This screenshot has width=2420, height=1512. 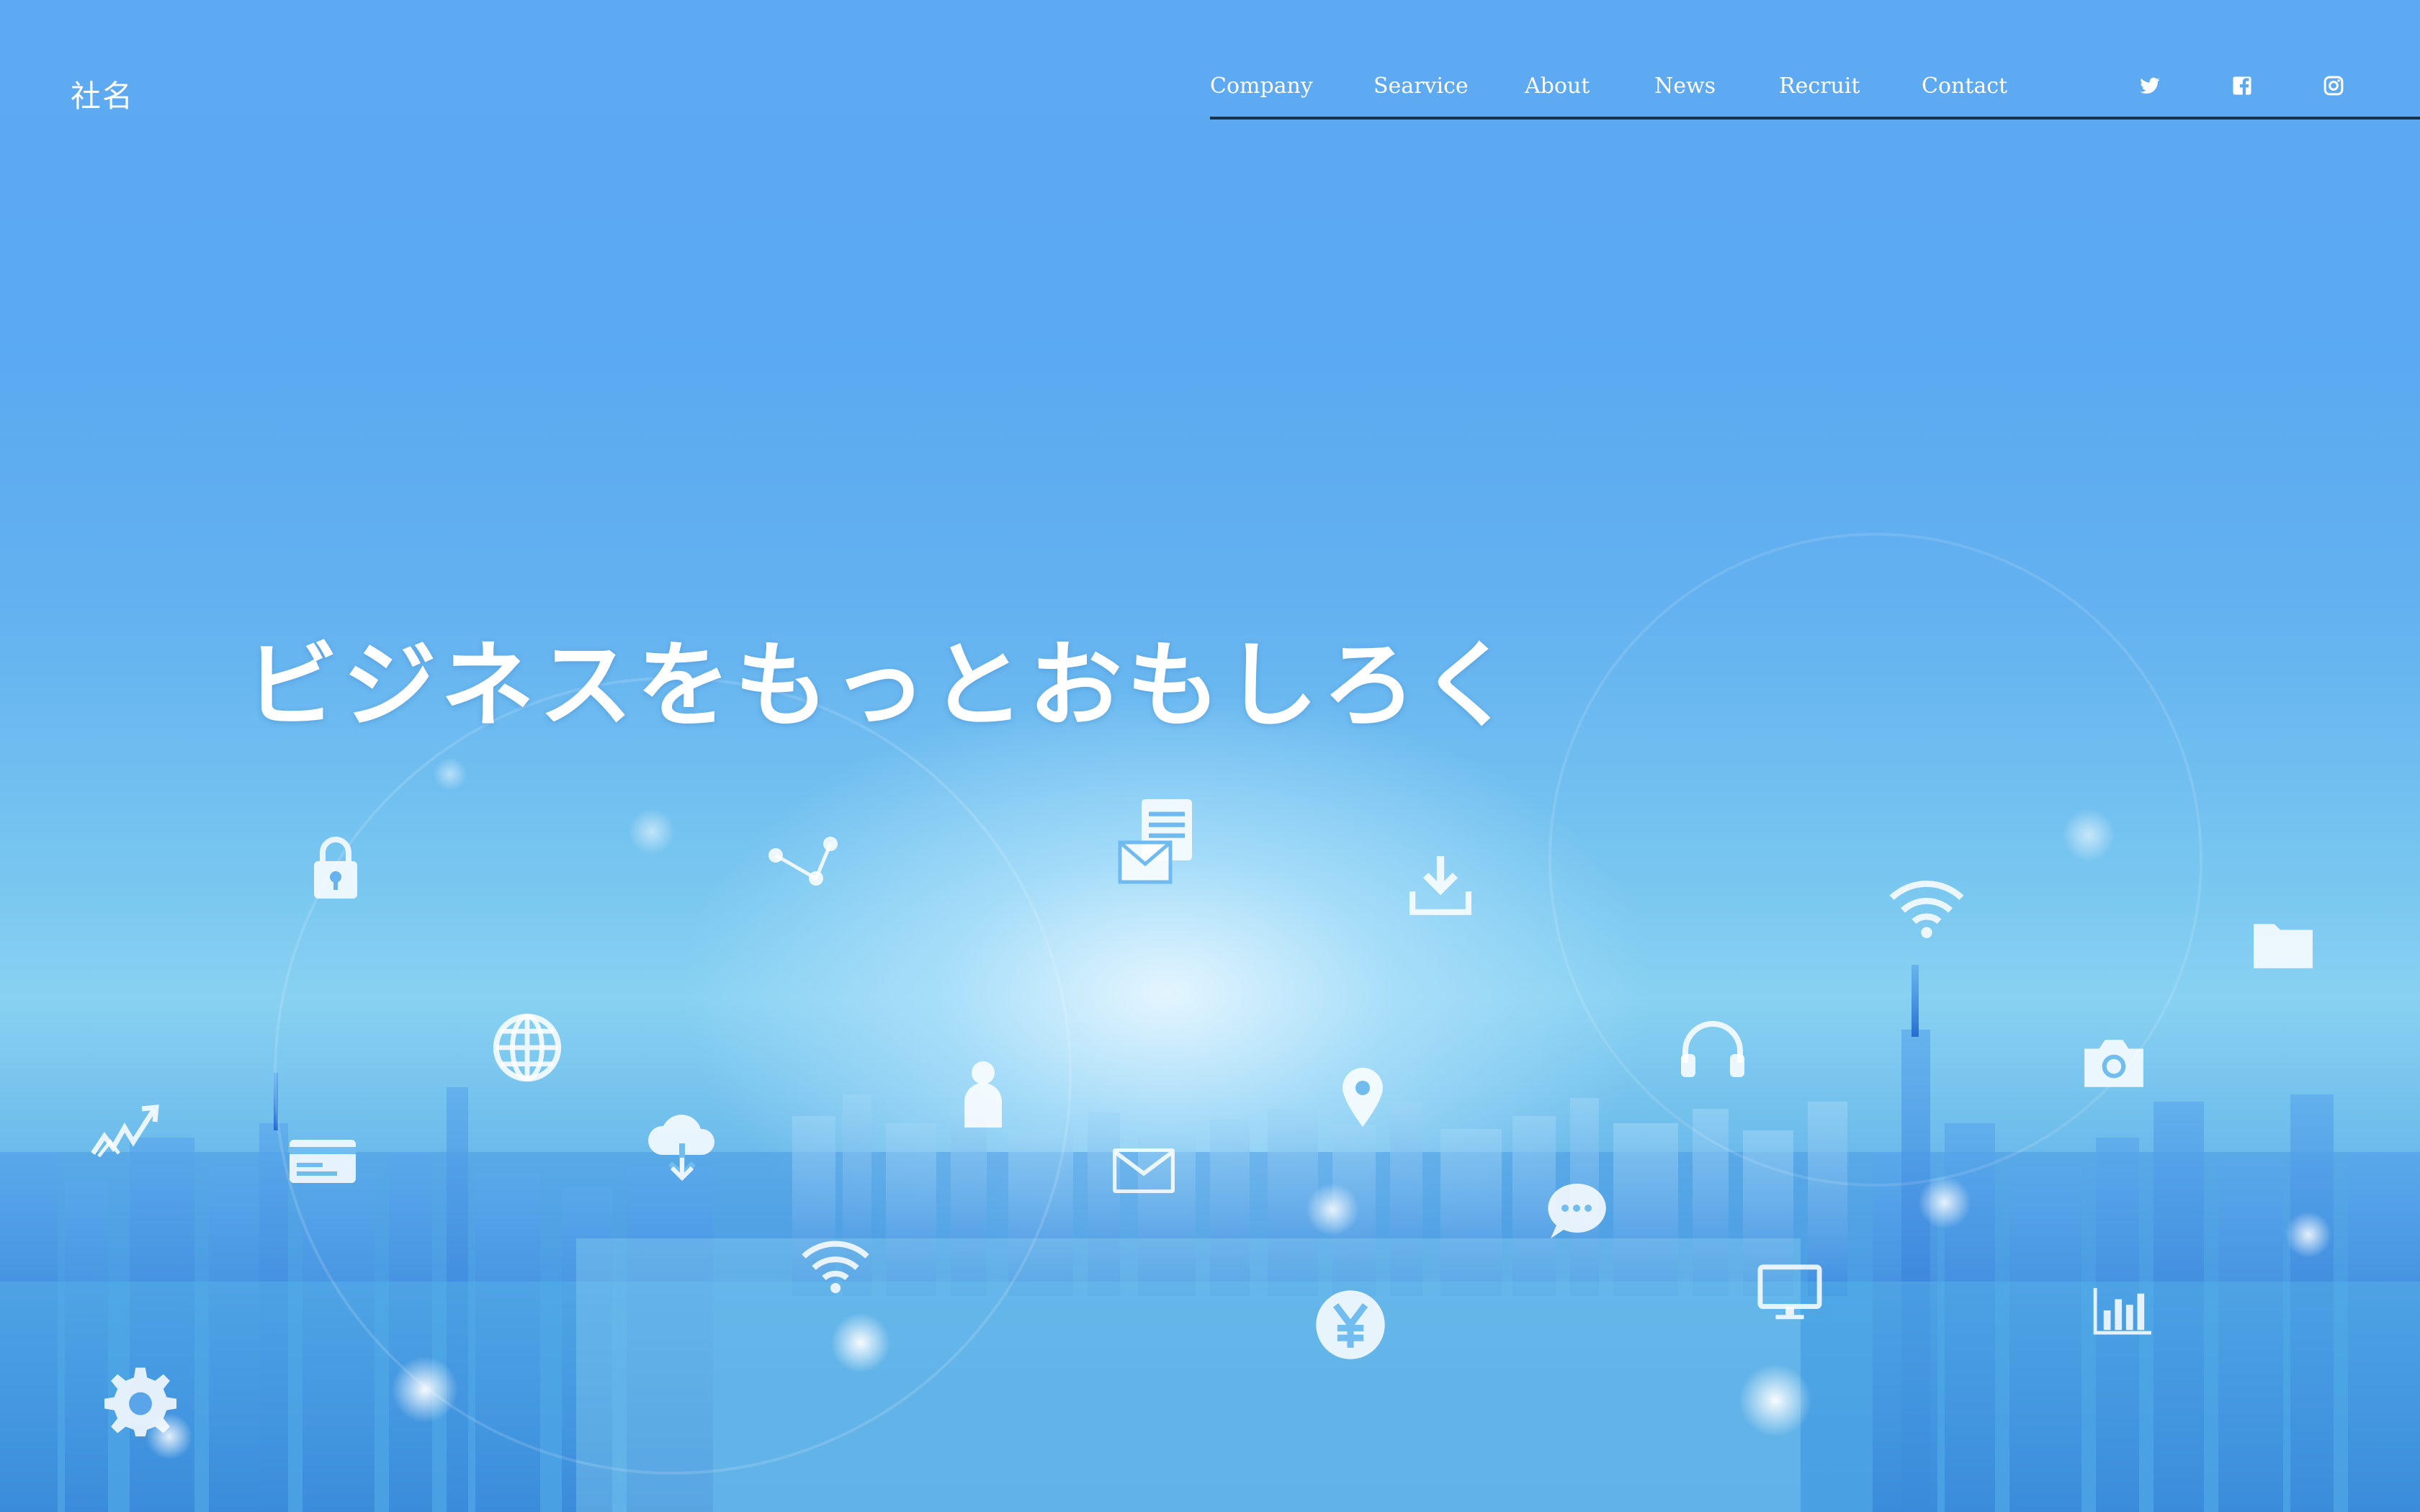 What do you see at coordinates (336, 868) in the screenshot?
I see `lock-icon` at bounding box center [336, 868].